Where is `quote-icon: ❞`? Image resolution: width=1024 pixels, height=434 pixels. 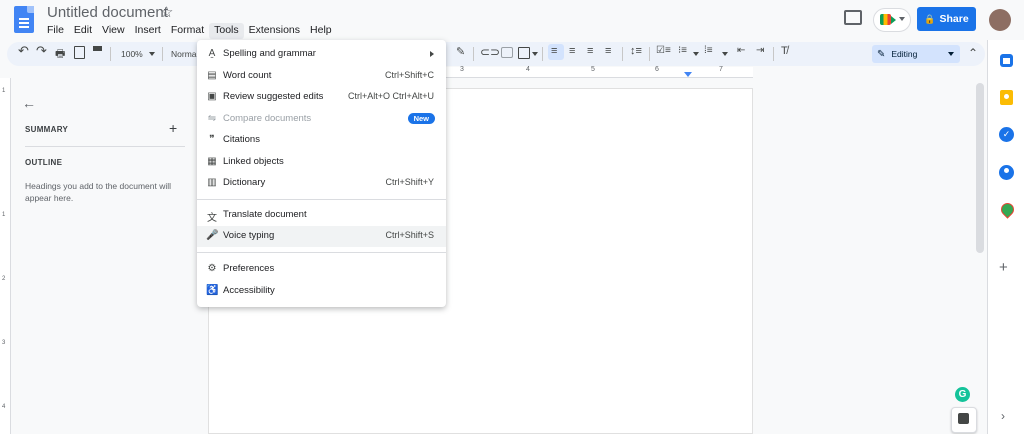
quote-icon: ❞ is located at coordinates (212, 139).